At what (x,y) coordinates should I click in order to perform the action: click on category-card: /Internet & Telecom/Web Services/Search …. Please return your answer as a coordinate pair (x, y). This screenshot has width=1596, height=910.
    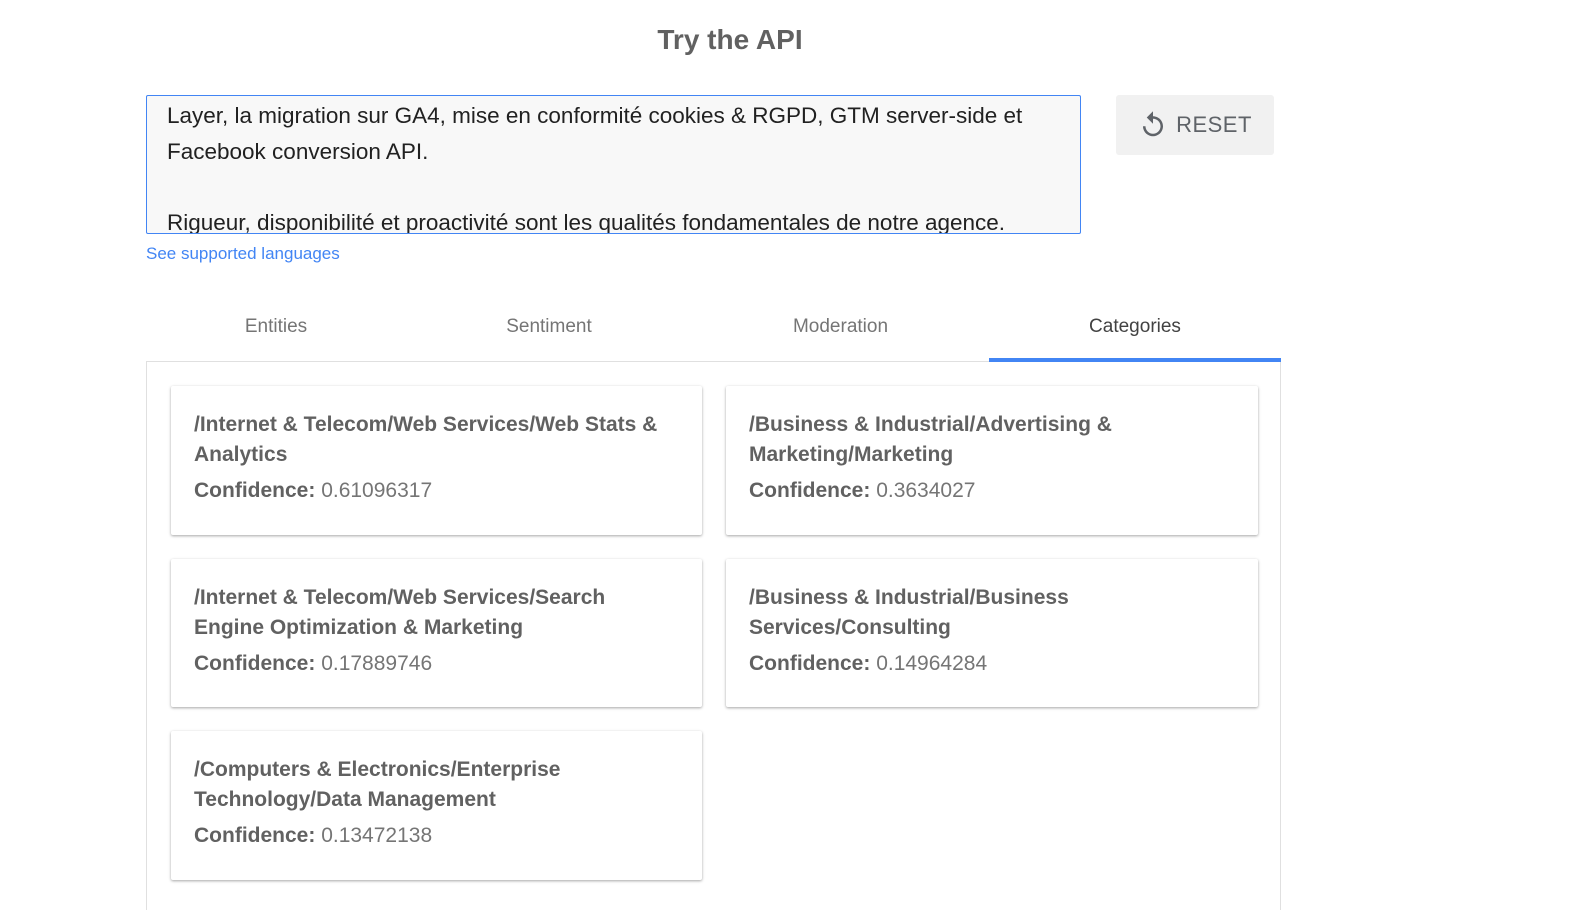
    Looking at the image, I should click on (436, 633).